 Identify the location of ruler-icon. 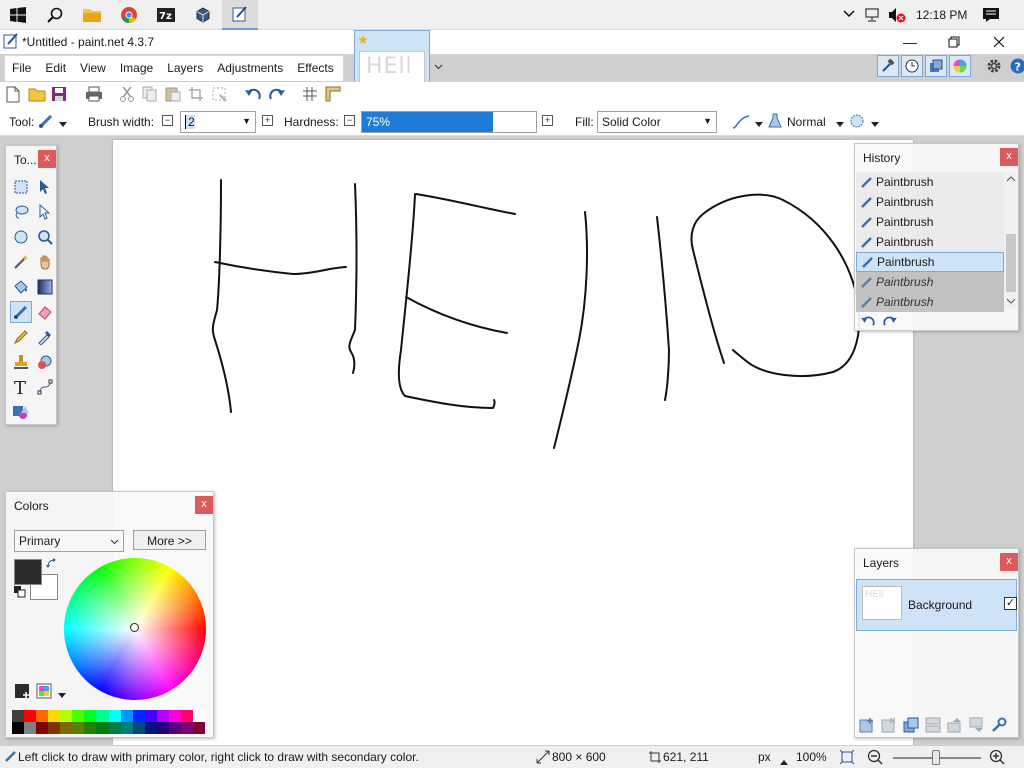
(333, 95).